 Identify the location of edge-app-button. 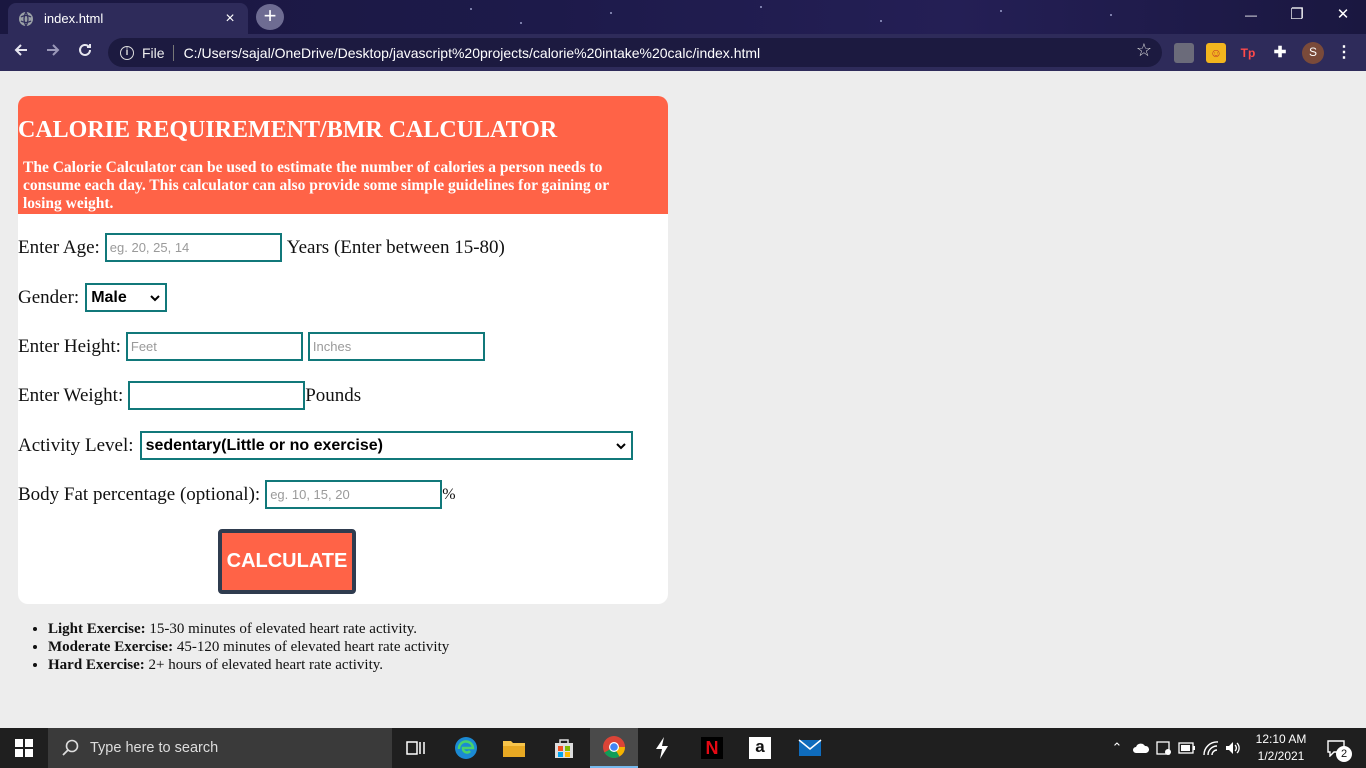
(466, 748).